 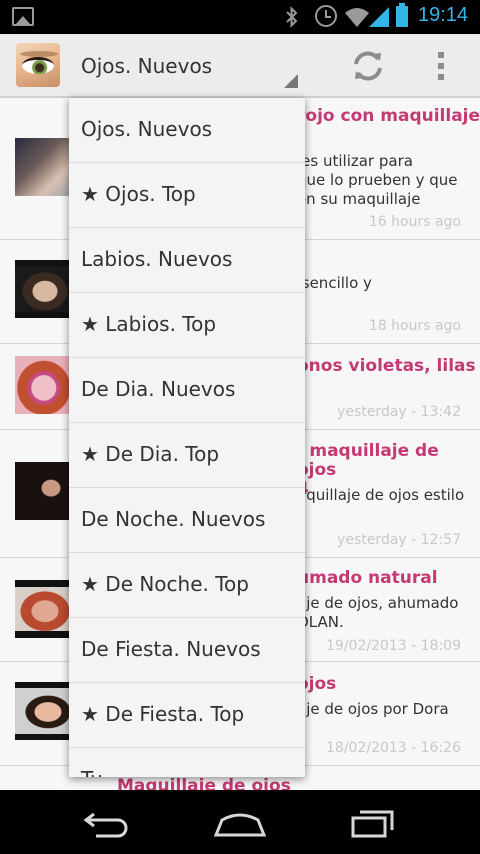 I want to click on action-bar: Ojos. Nuevos, so click(x=240, y=66).